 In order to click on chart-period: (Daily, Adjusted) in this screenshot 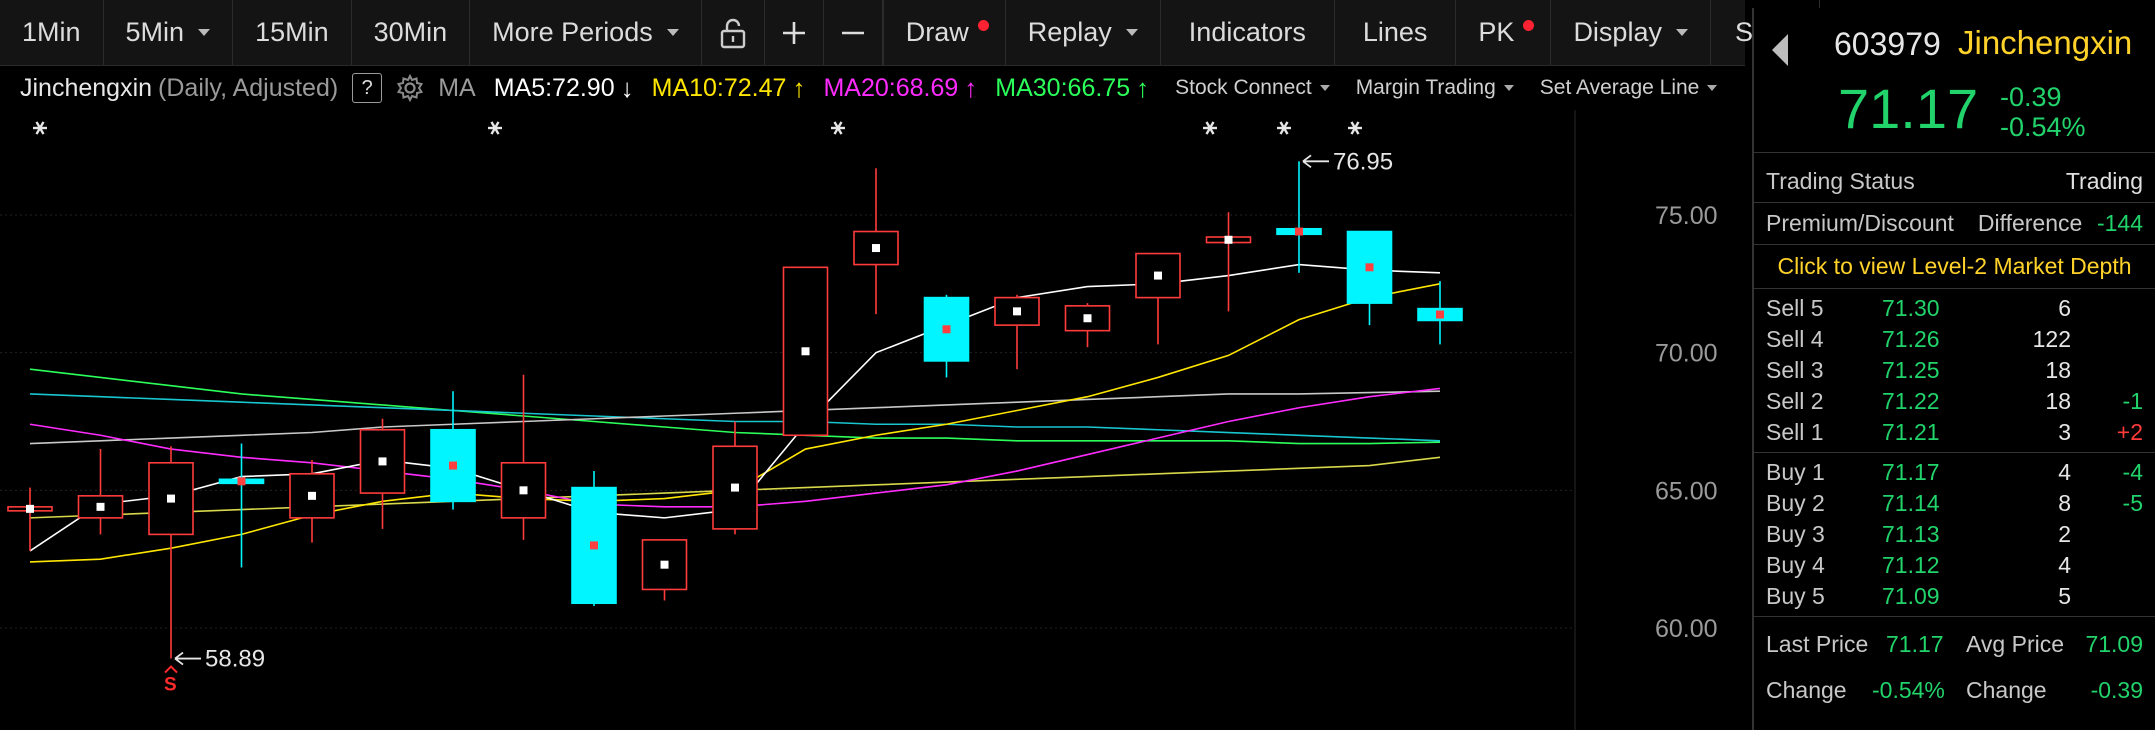, I will do `click(248, 87)`.